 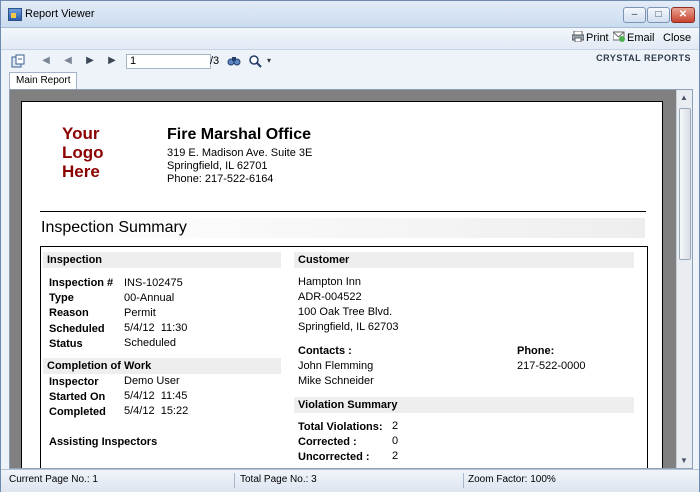 What do you see at coordinates (74, 382) in the screenshot?
I see `field-label: Inspector` at bounding box center [74, 382].